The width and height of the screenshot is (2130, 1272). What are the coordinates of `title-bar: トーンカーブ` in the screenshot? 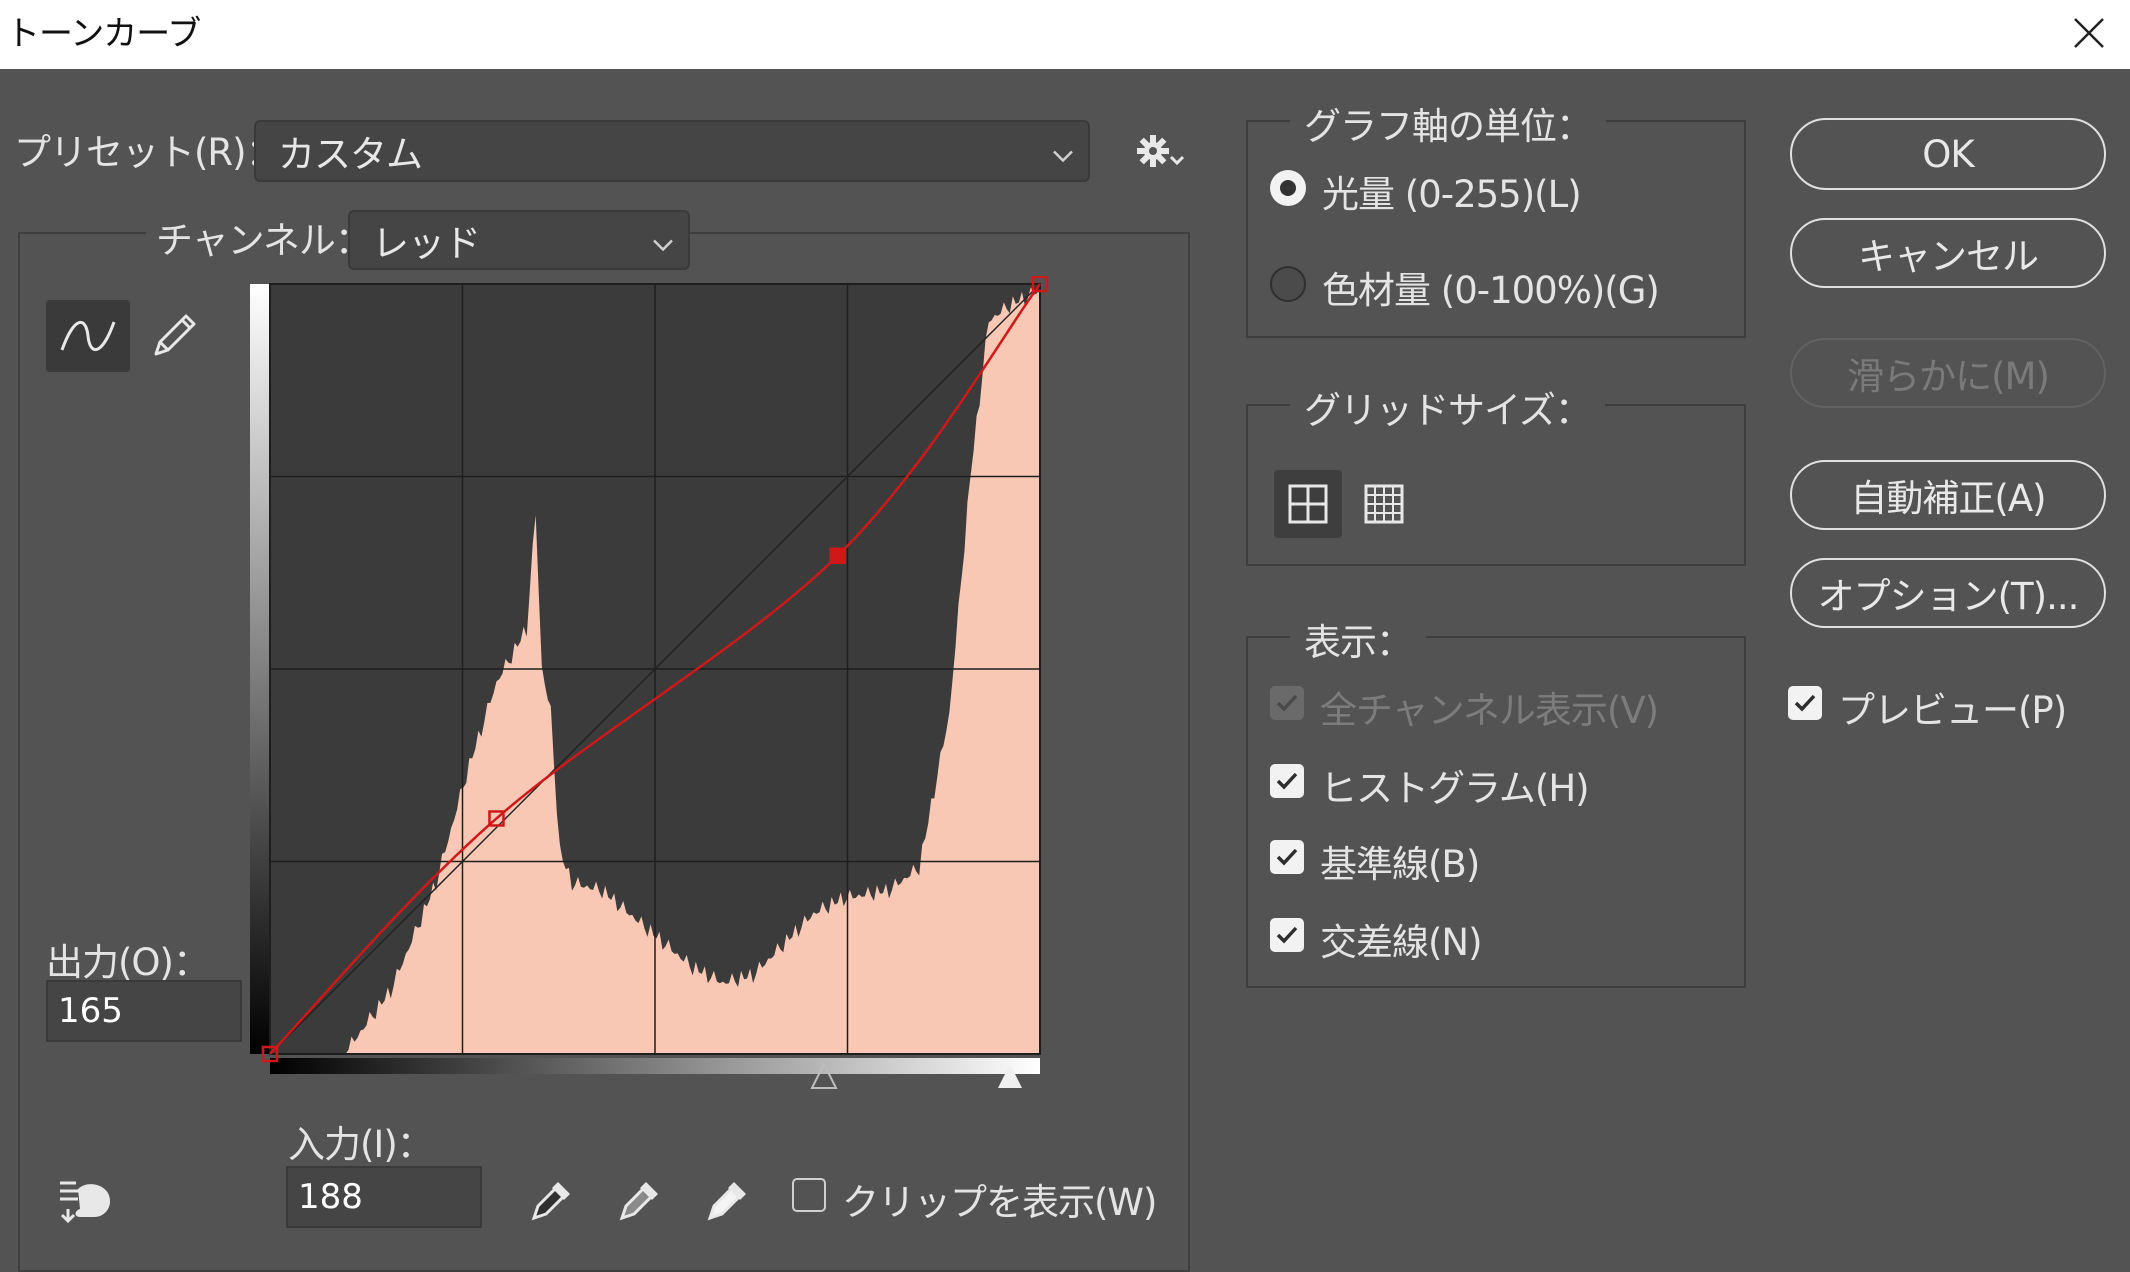 It's located at (1065, 34).